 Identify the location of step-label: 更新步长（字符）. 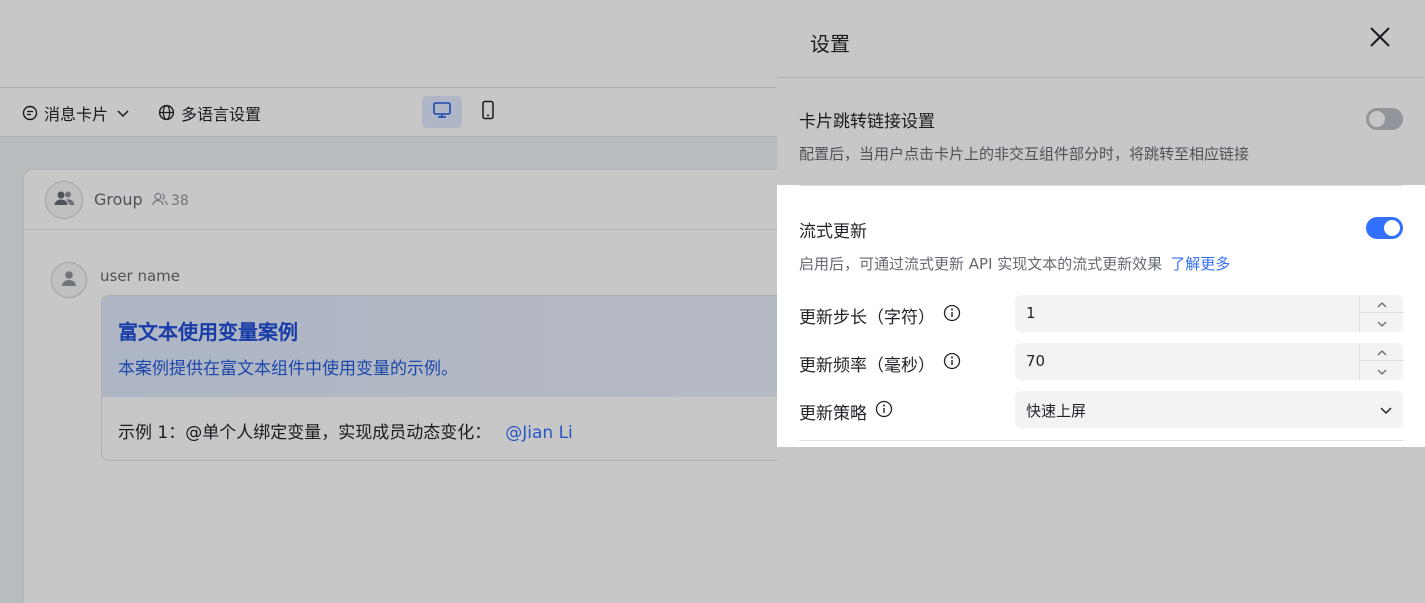
(880, 315).